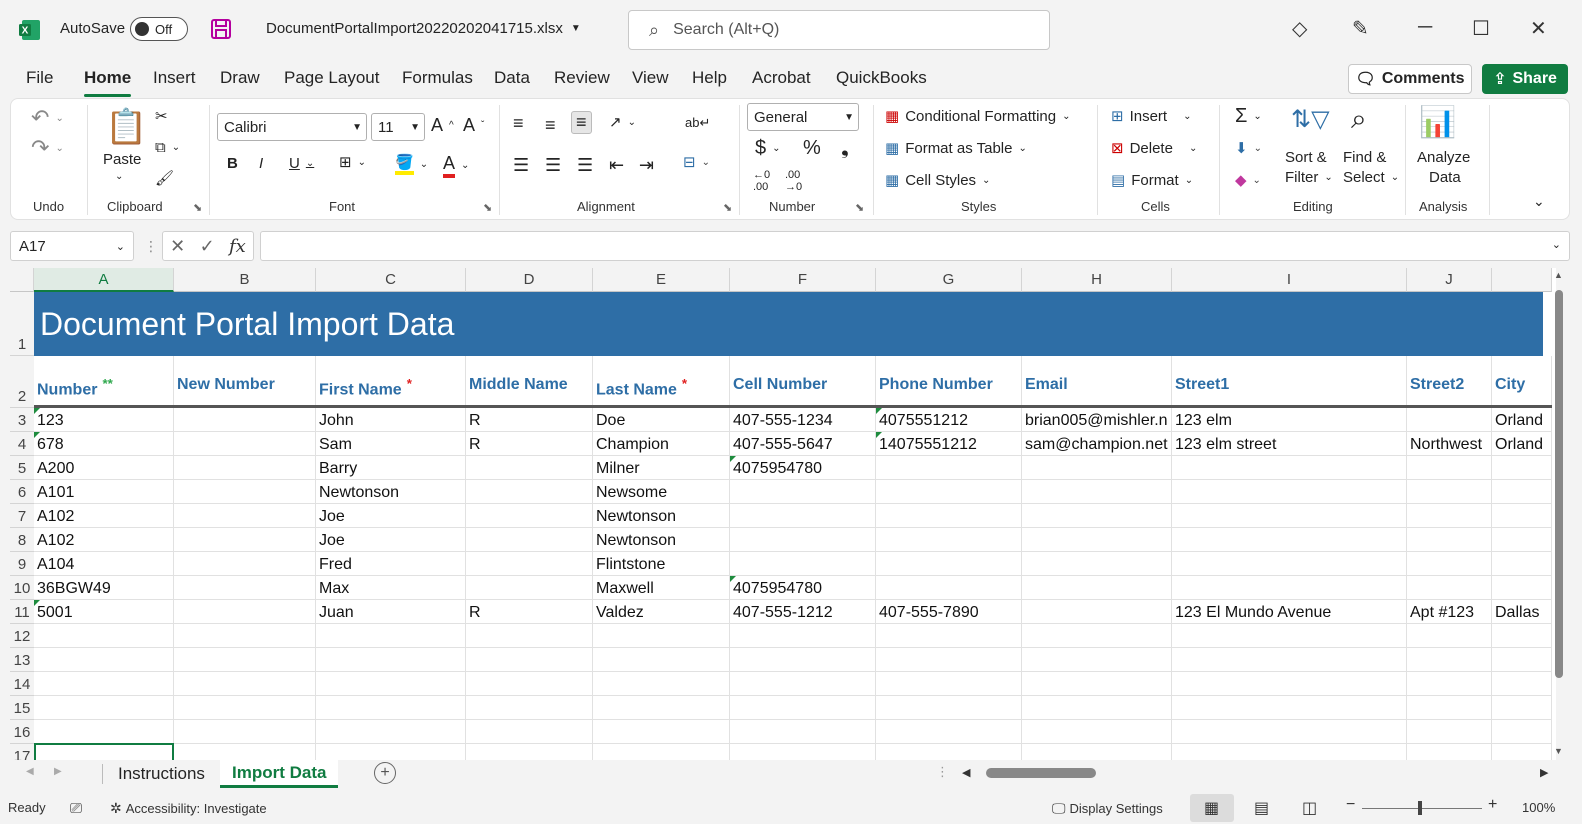 This screenshot has height=824, width=1582. I want to click on tab-data: Data, so click(512, 78).